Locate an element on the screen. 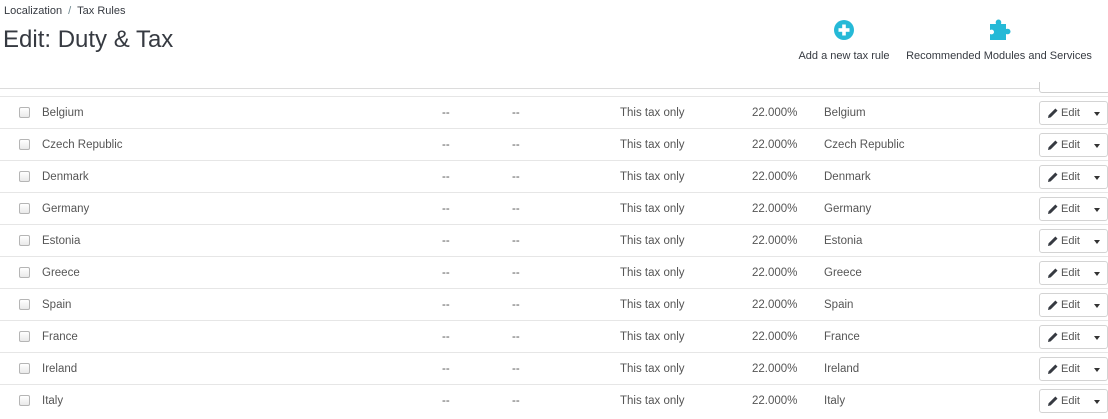 The image size is (1108, 419). add-tax-rule-button: Add a new tax rule is located at coordinates (844, 39).